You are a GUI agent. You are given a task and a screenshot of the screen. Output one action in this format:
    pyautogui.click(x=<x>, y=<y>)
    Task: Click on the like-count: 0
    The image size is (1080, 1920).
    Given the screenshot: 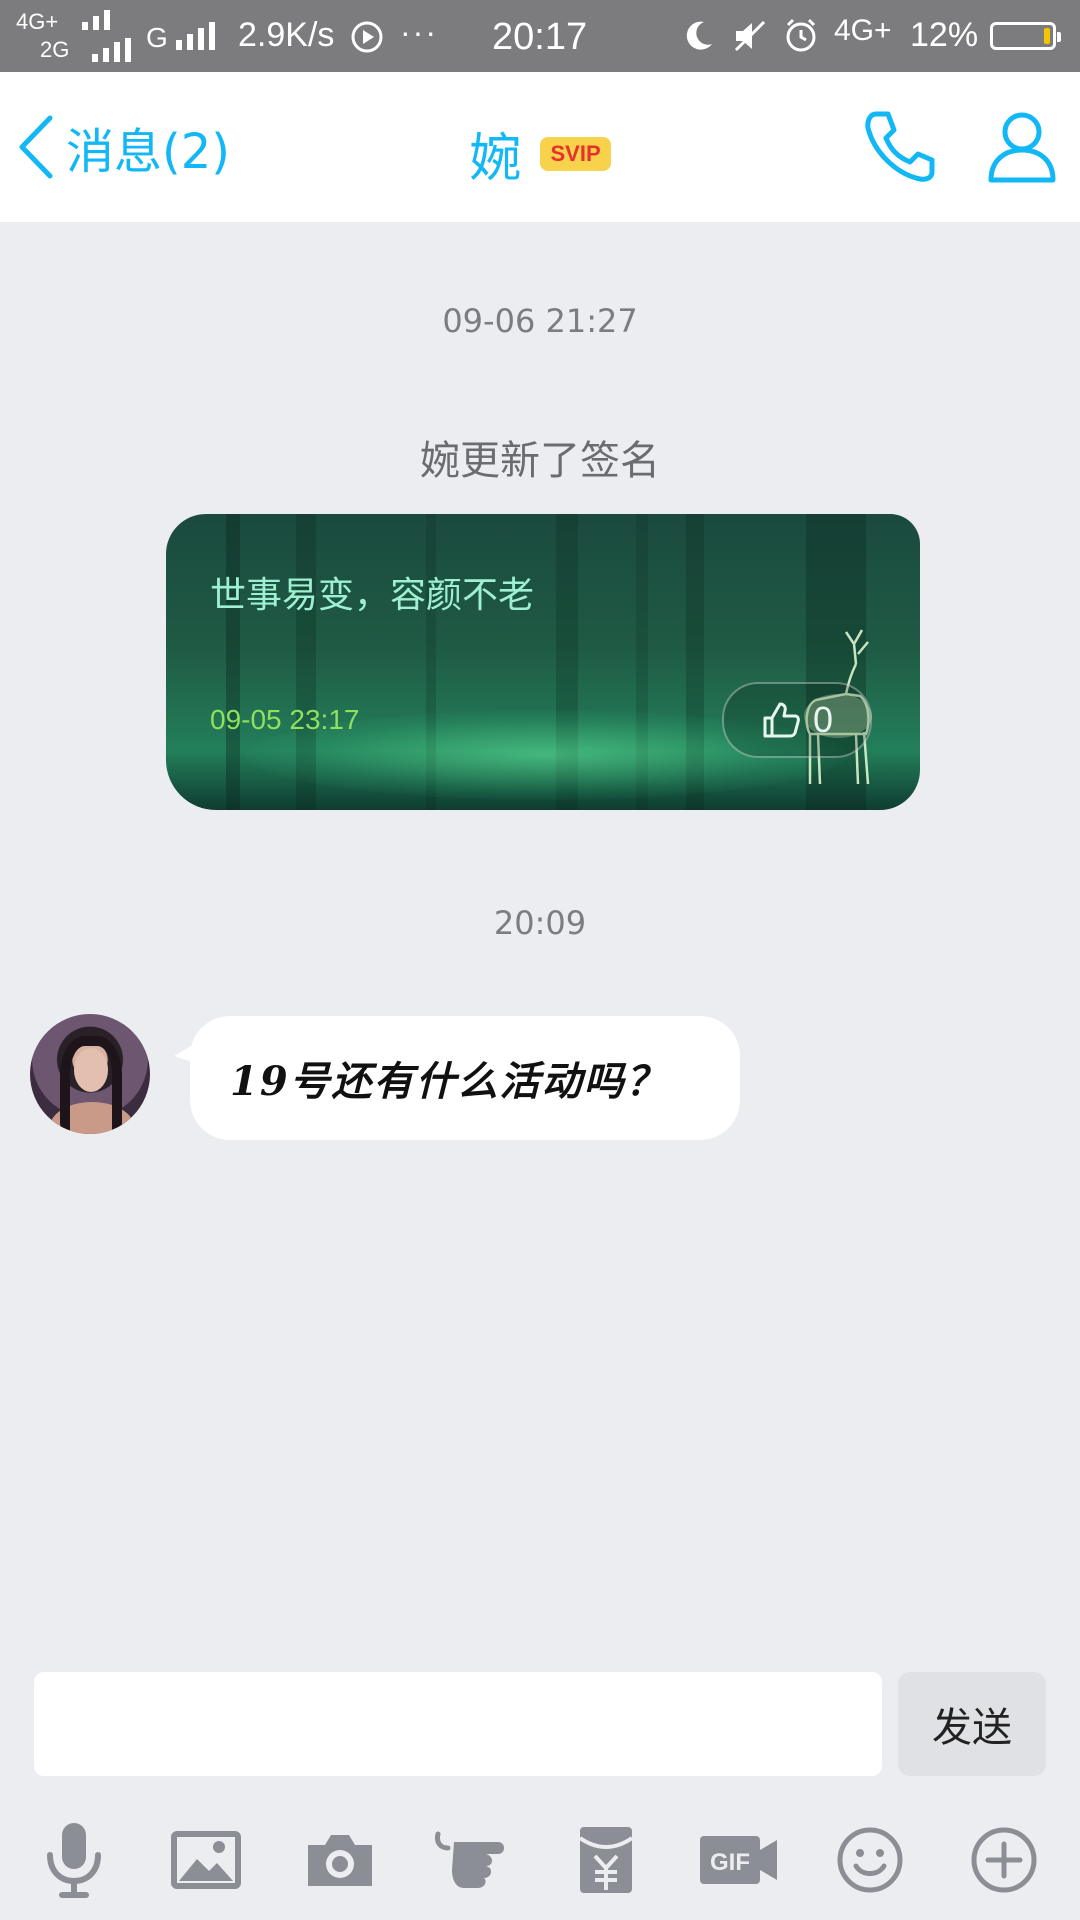 What is the action you would take?
    pyautogui.click(x=823, y=719)
    